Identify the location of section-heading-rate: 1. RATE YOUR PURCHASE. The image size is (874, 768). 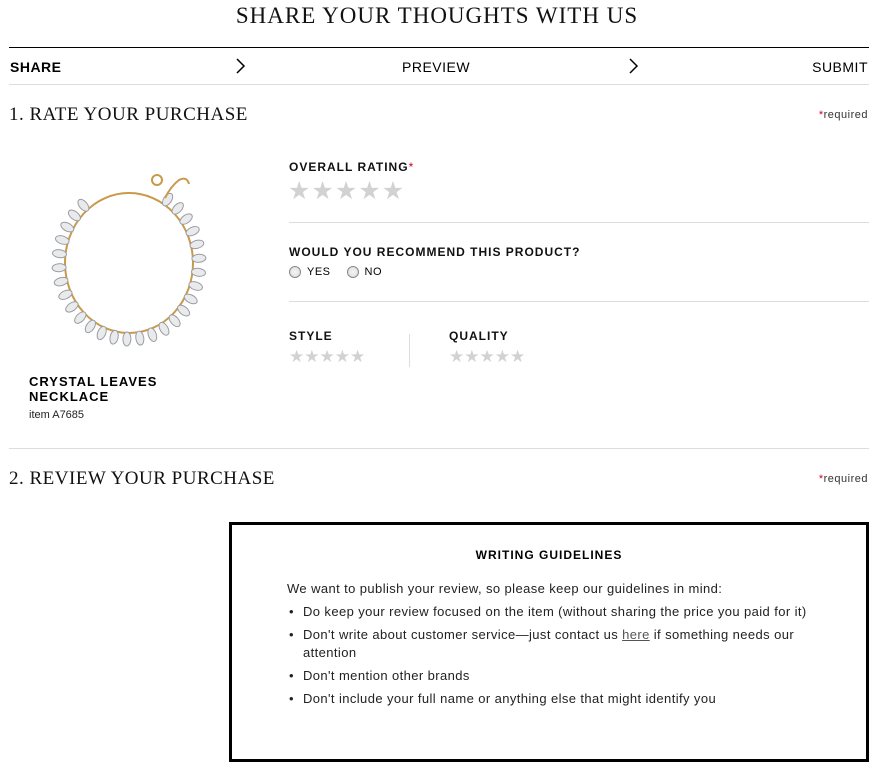
(128, 114).